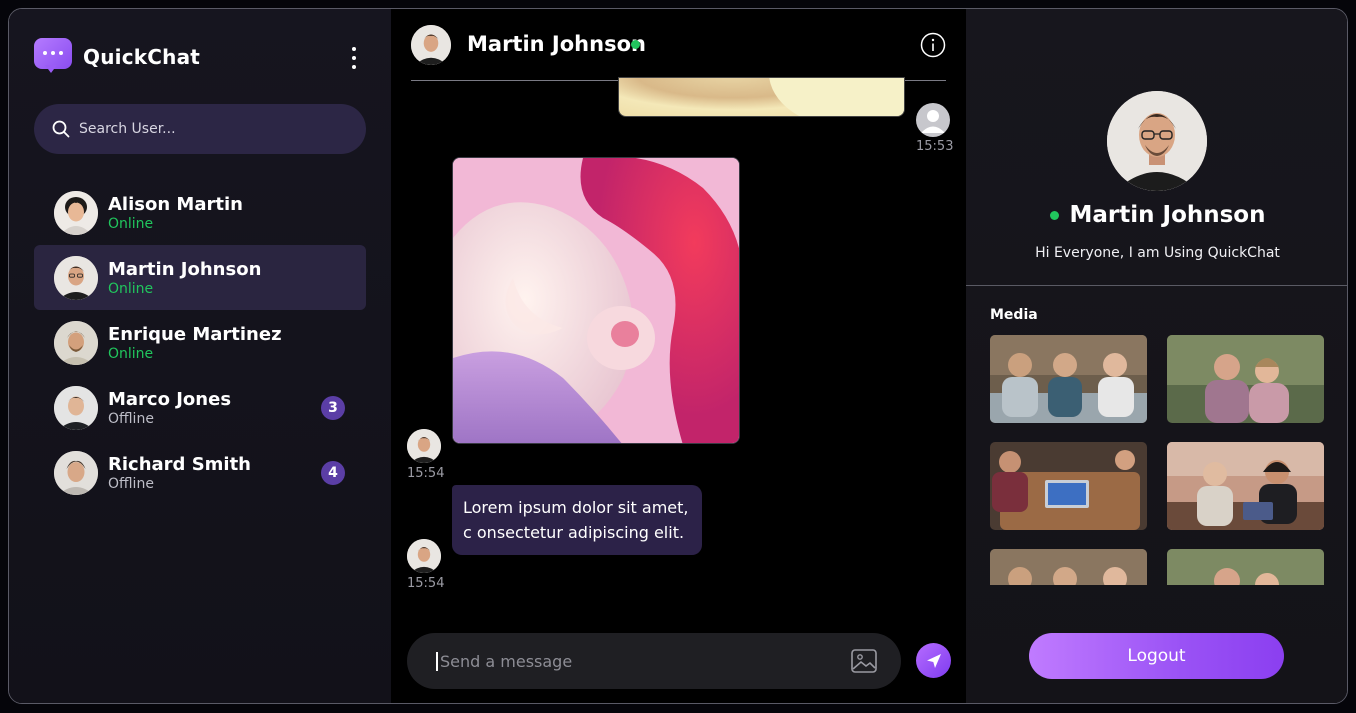 This screenshot has height=713, width=1356. I want to click on chat-header: Martin Johnson, so click(678, 52).